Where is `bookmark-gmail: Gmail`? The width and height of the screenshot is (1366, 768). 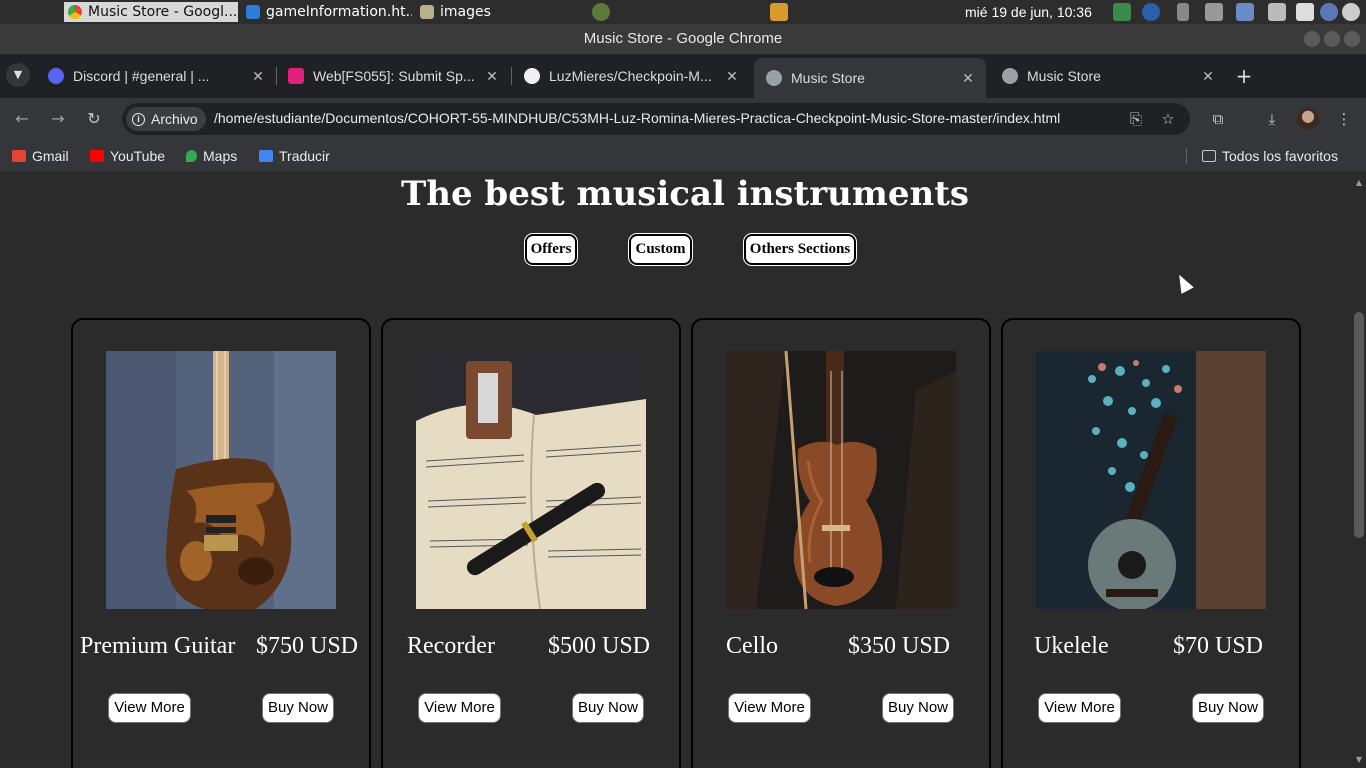 bookmark-gmail: Gmail is located at coordinates (40, 156).